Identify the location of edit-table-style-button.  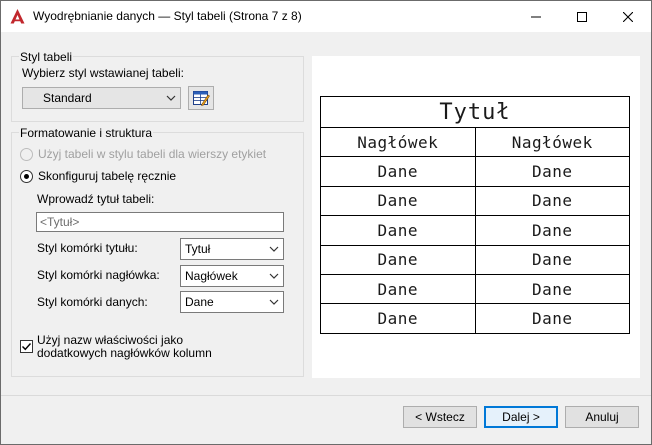
(201, 98).